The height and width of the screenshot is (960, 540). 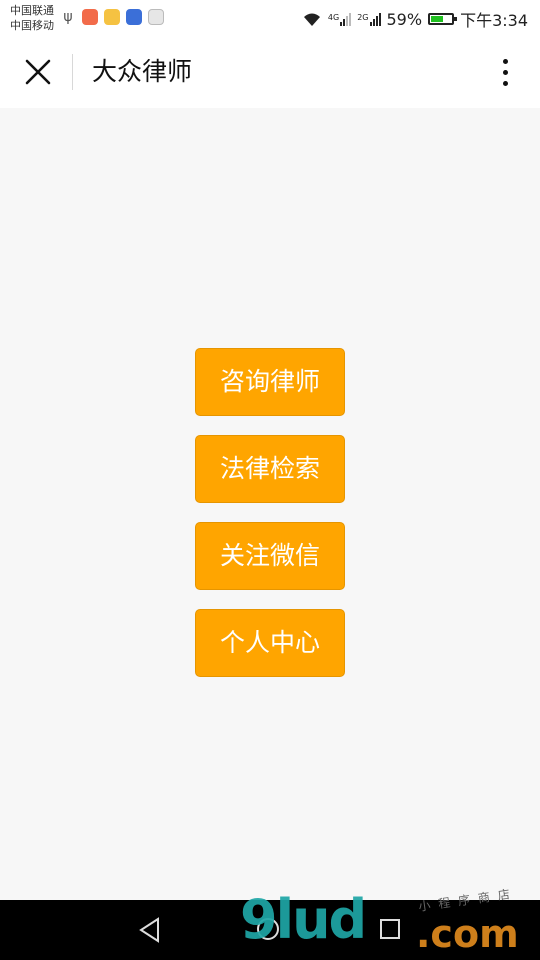 I want to click on battery-icon, so click(x=443, y=19).